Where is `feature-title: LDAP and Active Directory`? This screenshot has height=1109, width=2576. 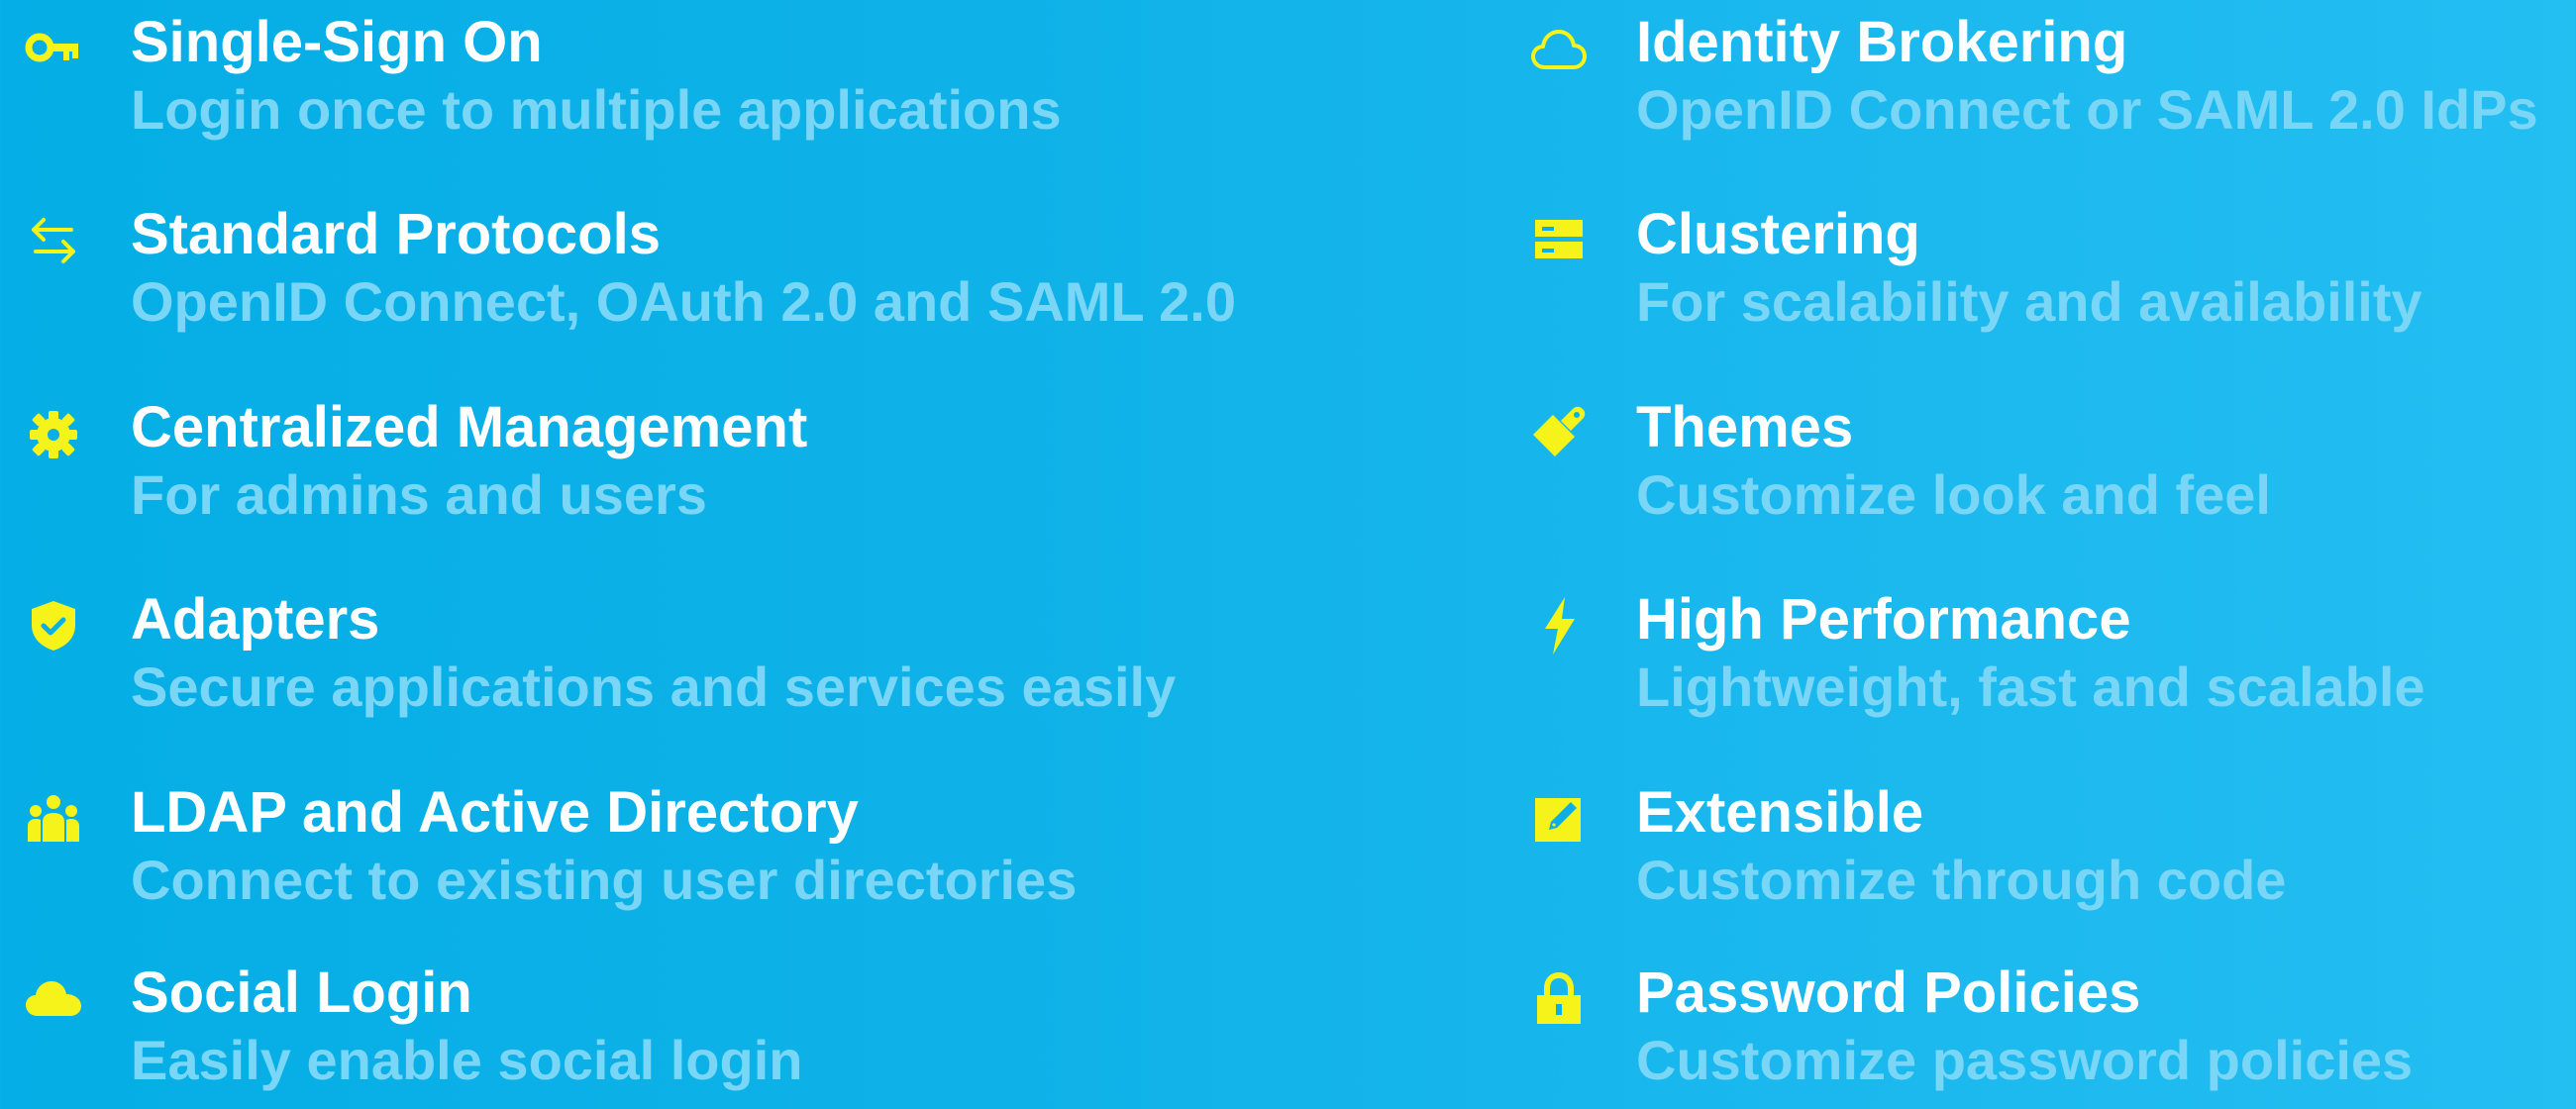 feature-title: LDAP and Active Directory is located at coordinates (495, 813).